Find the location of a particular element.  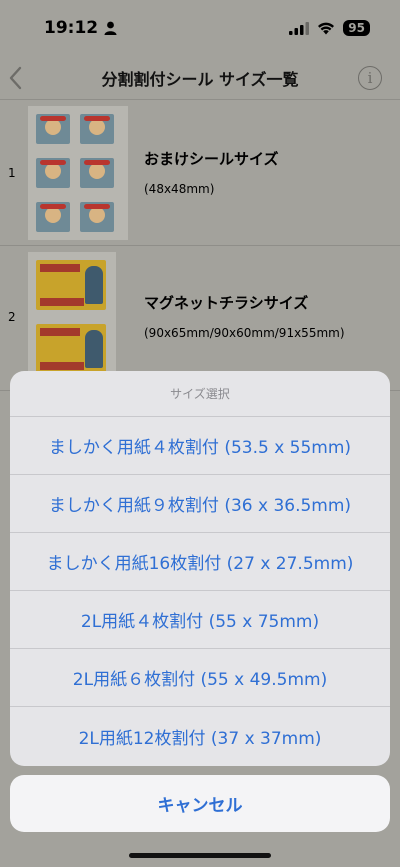

sticker-thumbnail is located at coordinates (78, 173).